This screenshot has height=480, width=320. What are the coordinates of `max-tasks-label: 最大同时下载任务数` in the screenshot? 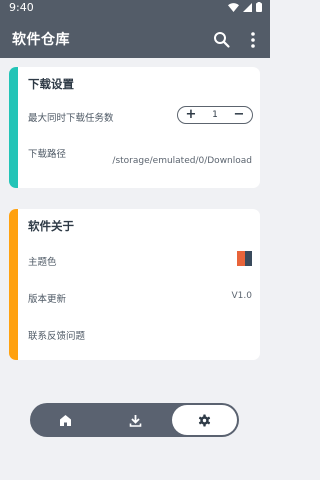 It's located at (71, 118).